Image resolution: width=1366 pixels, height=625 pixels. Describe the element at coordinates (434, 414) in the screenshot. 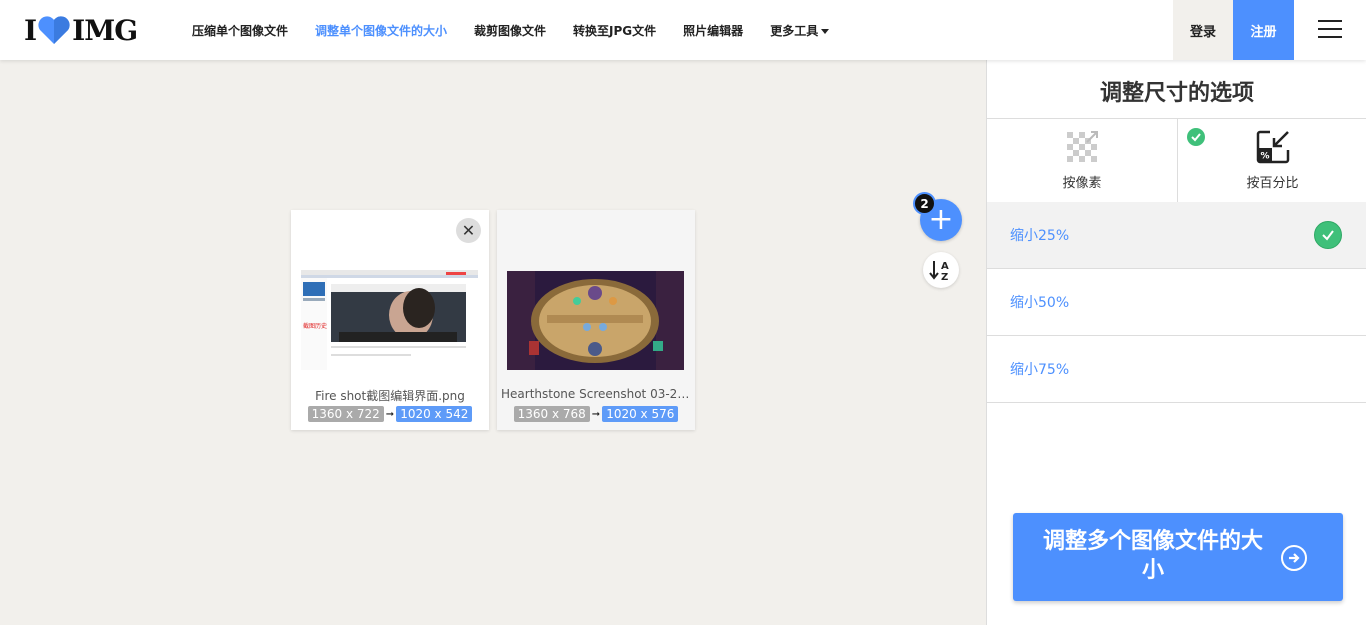

I see `new-size: 1020 x 542` at that location.